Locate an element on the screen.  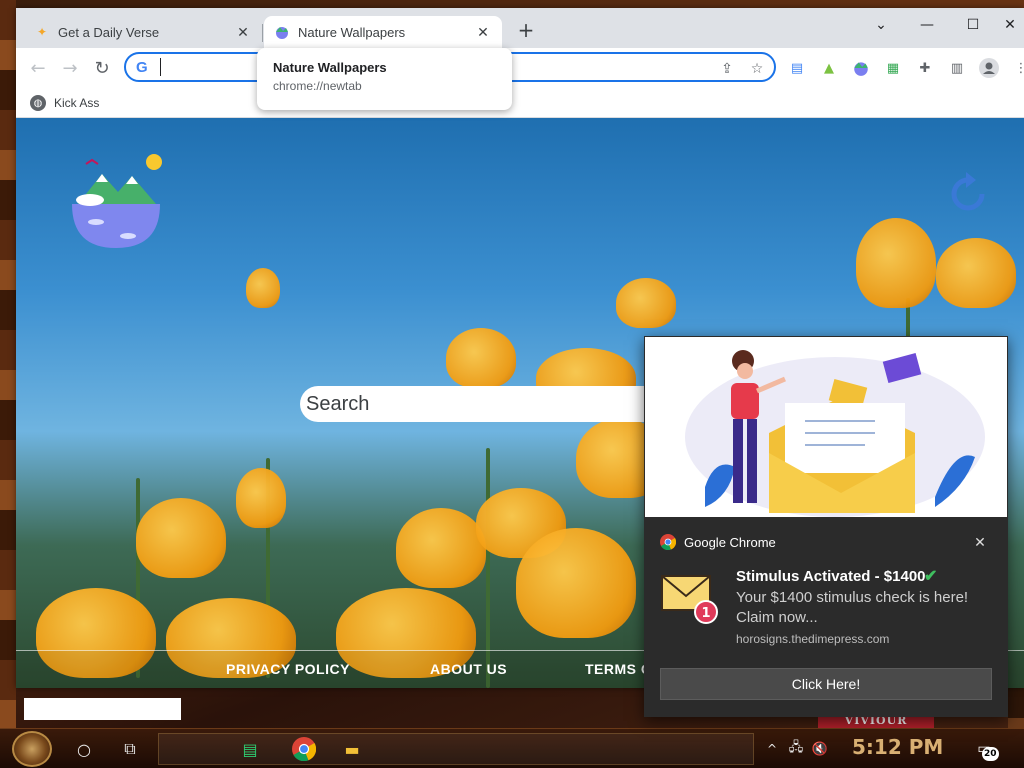
click-here-button: Click Here! is located at coordinates (826, 684).